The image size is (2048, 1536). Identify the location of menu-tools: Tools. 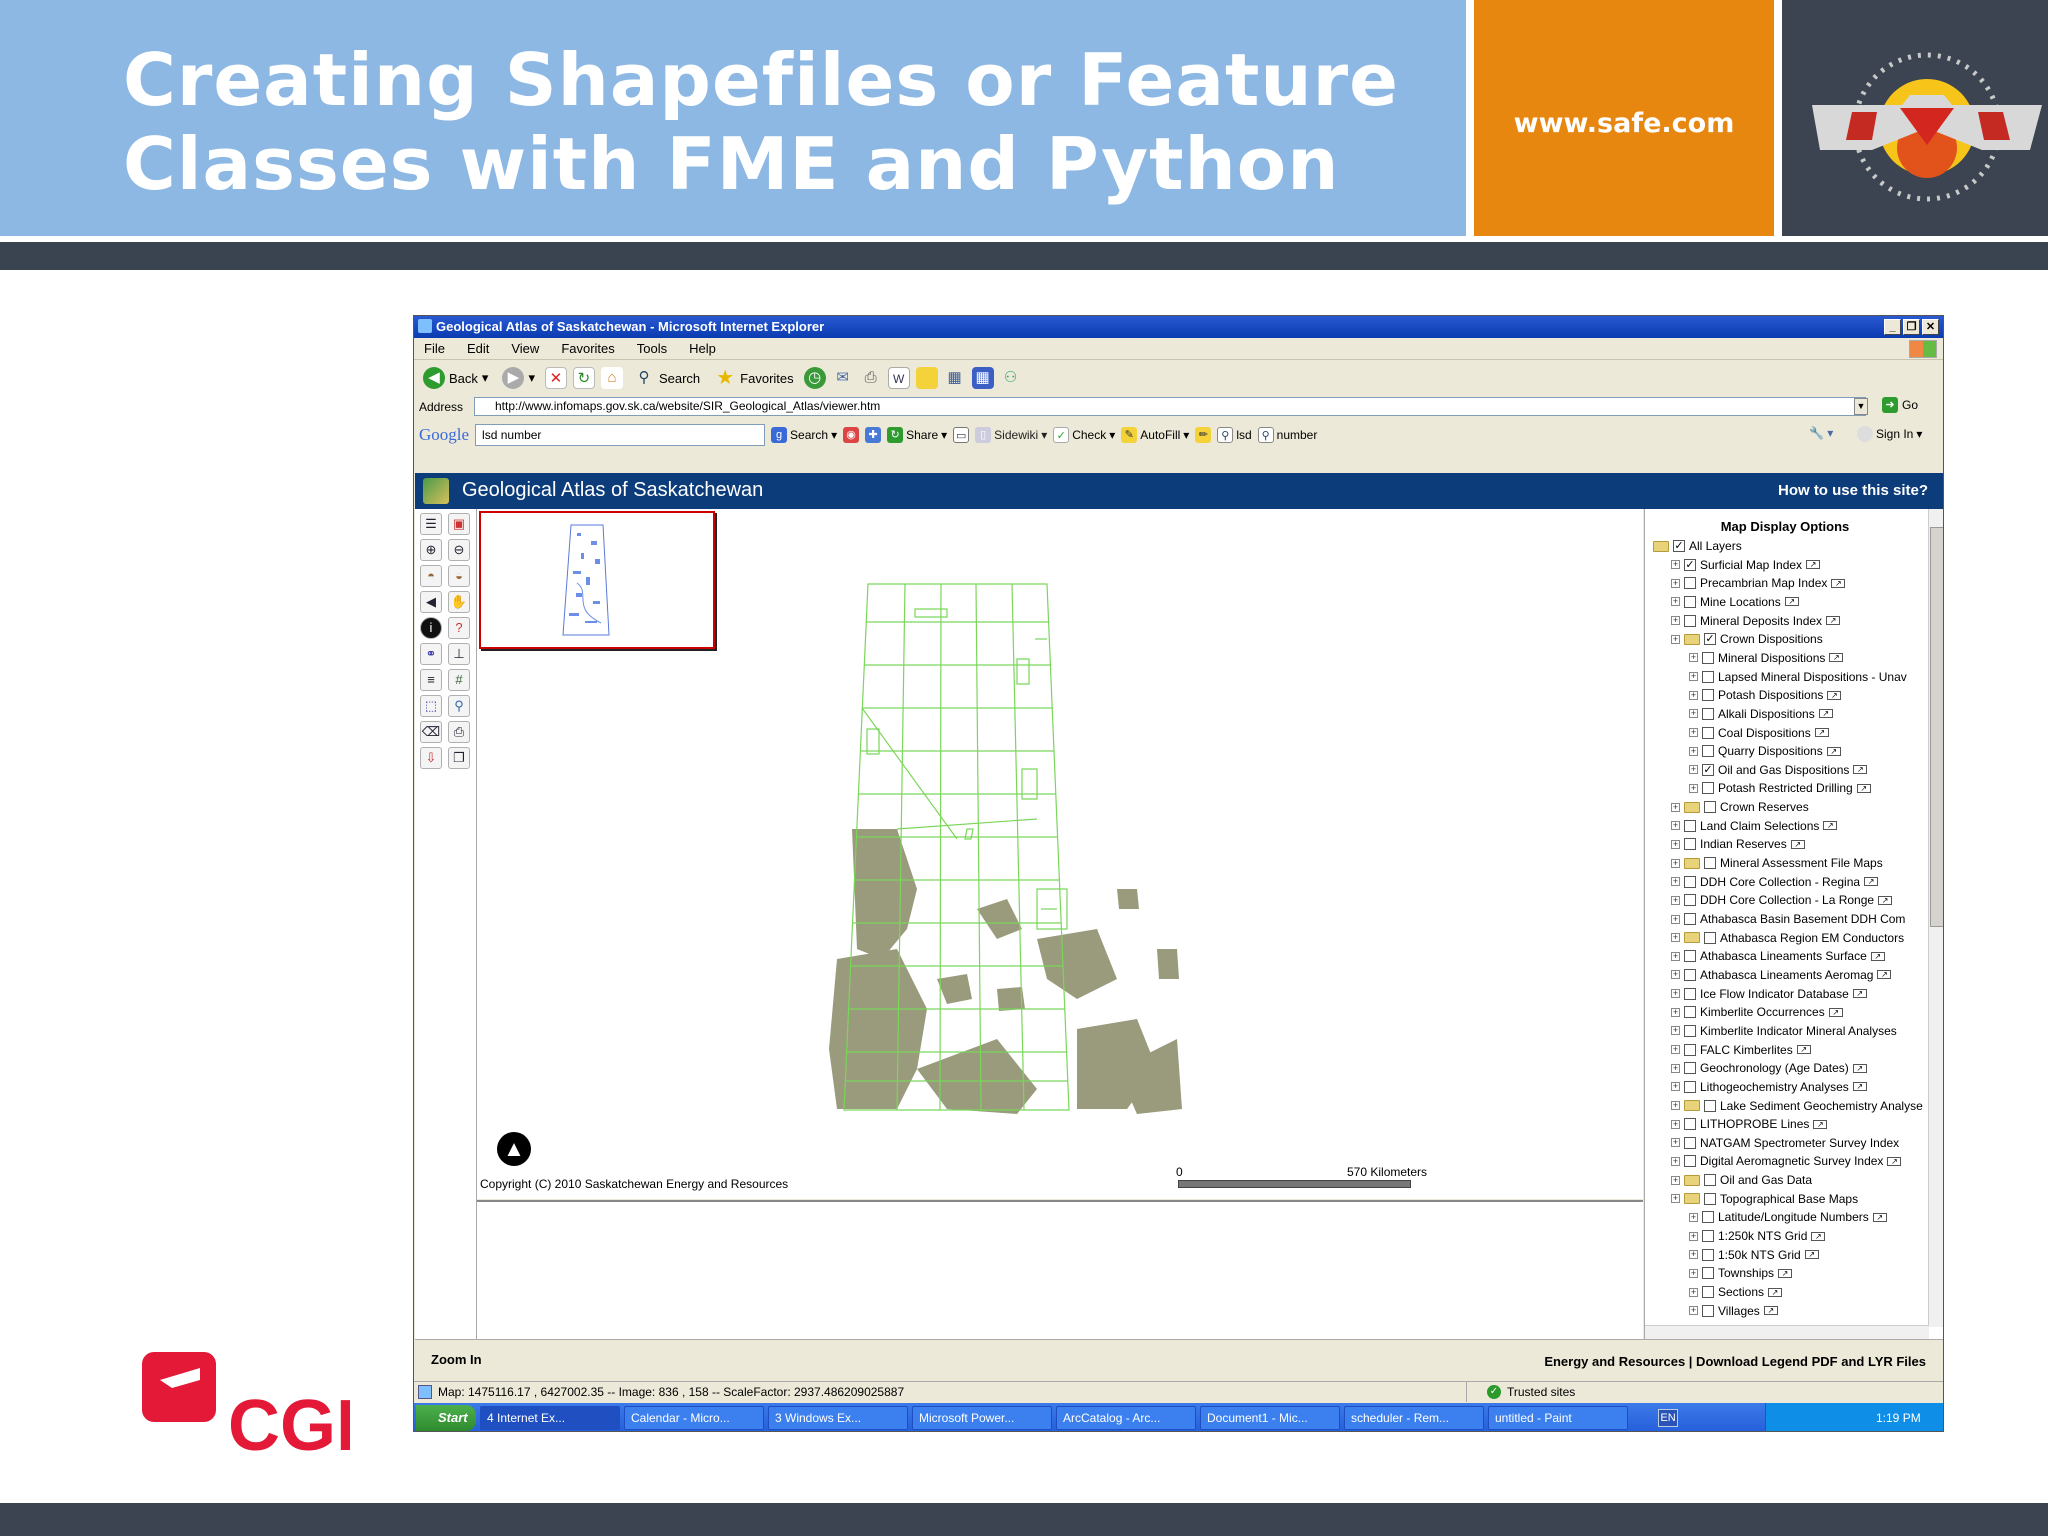
(652, 348).